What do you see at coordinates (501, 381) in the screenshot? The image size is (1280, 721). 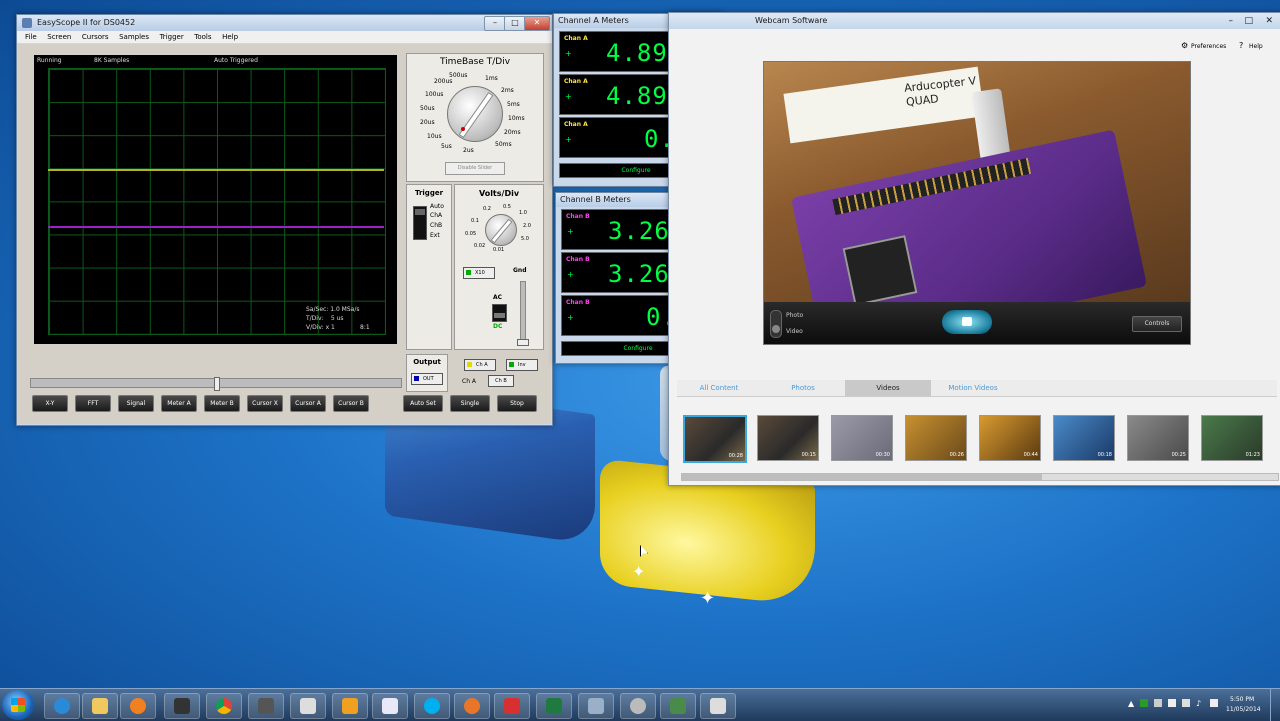 I see `chb-button: Ch B` at bounding box center [501, 381].